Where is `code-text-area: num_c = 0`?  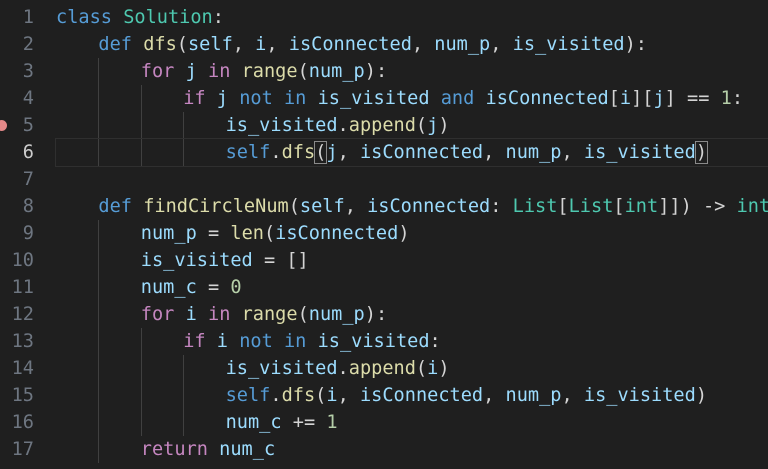 code-text-area: num_c = 0 is located at coordinates (412, 287).